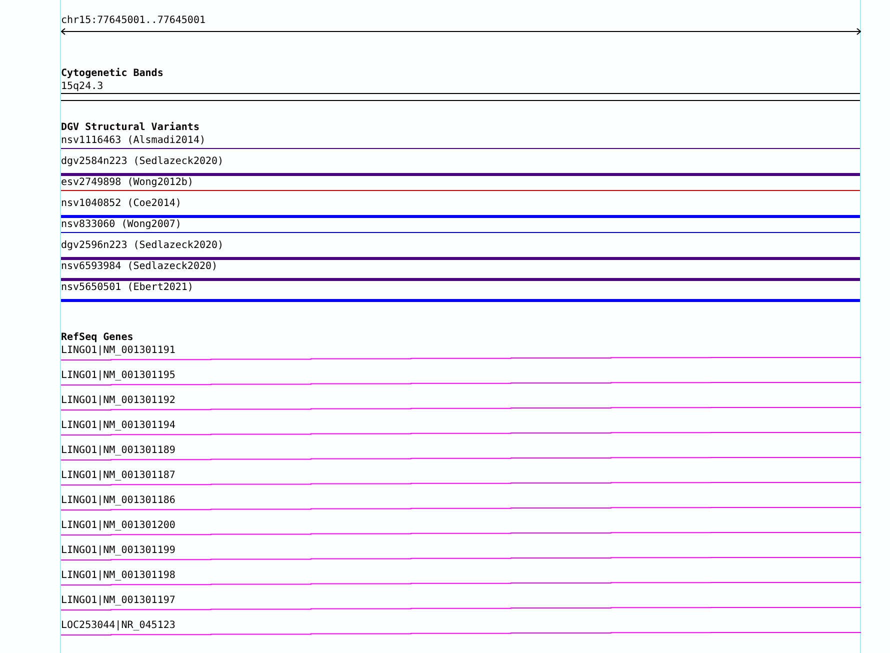 The height and width of the screenshot is (653, 890). Describe the element at coordinates (121, 225) in the screenshot. I see `variant-label: nsv833060 (Wong2007)` at that location.